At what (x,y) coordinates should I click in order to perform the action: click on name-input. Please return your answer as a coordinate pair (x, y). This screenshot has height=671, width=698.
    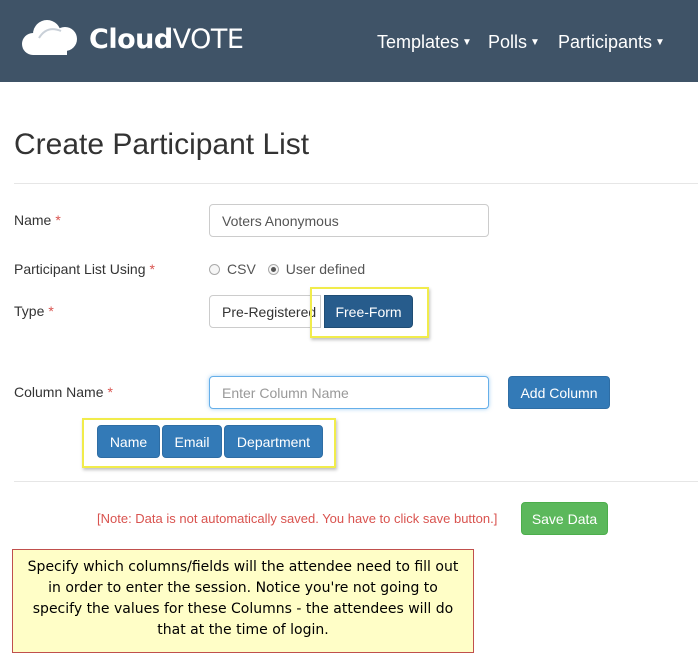
    Looking at the image, I should click on (349, 220).